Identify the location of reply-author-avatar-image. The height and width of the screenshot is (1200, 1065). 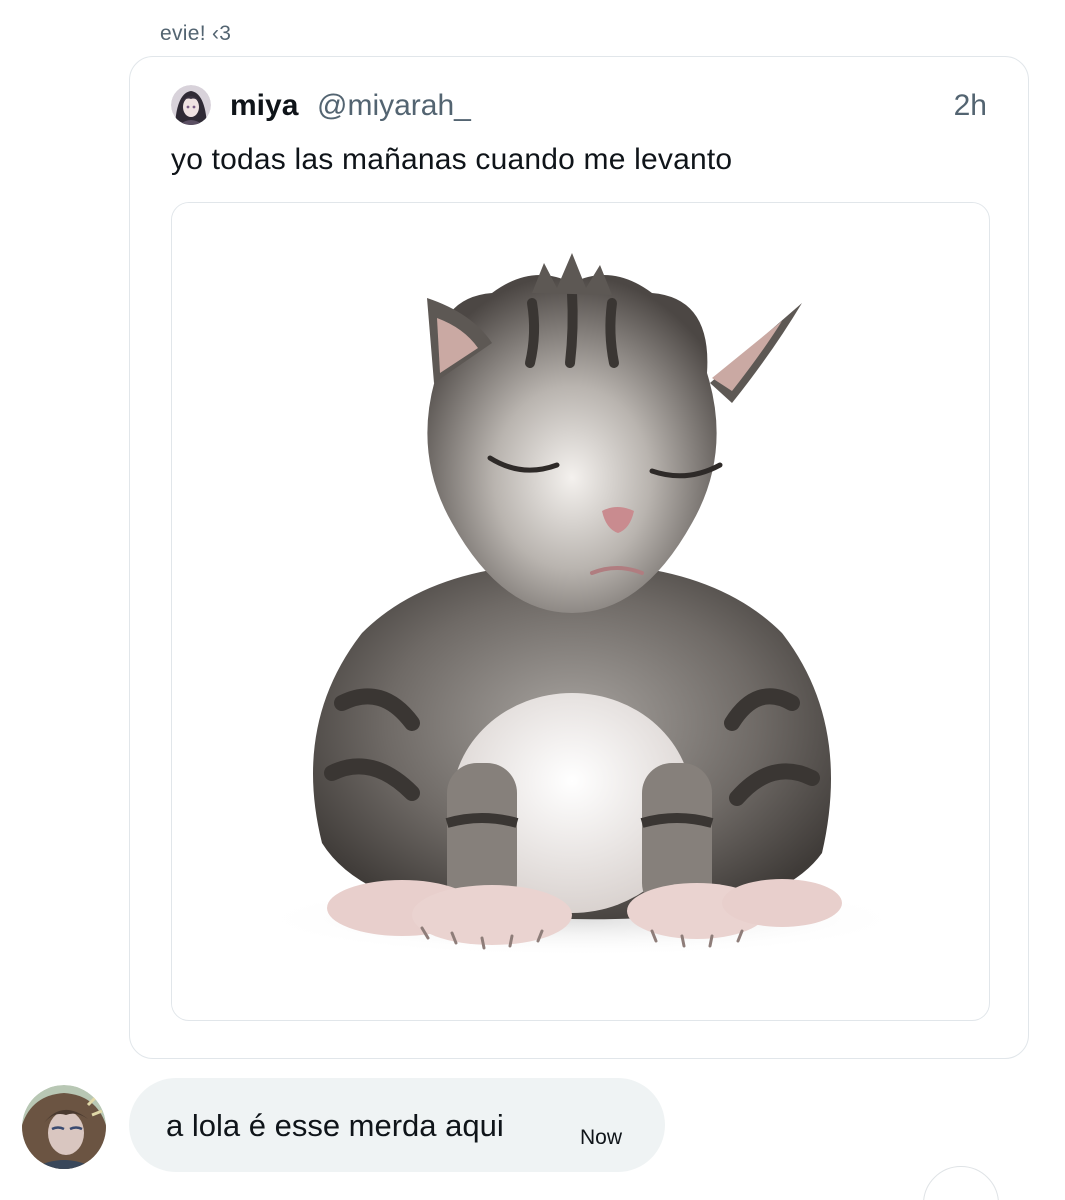
(64, 1127).